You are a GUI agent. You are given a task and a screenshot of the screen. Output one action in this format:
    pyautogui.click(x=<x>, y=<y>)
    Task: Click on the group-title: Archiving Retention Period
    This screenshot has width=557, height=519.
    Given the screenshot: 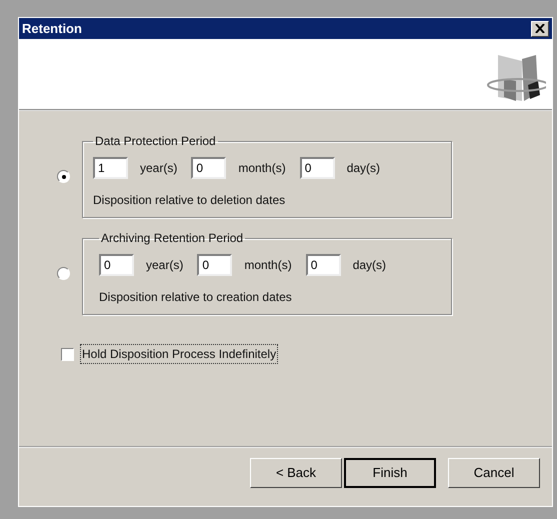 What is the action you would take?
    pyautogui.click(x=172, y=238)
    